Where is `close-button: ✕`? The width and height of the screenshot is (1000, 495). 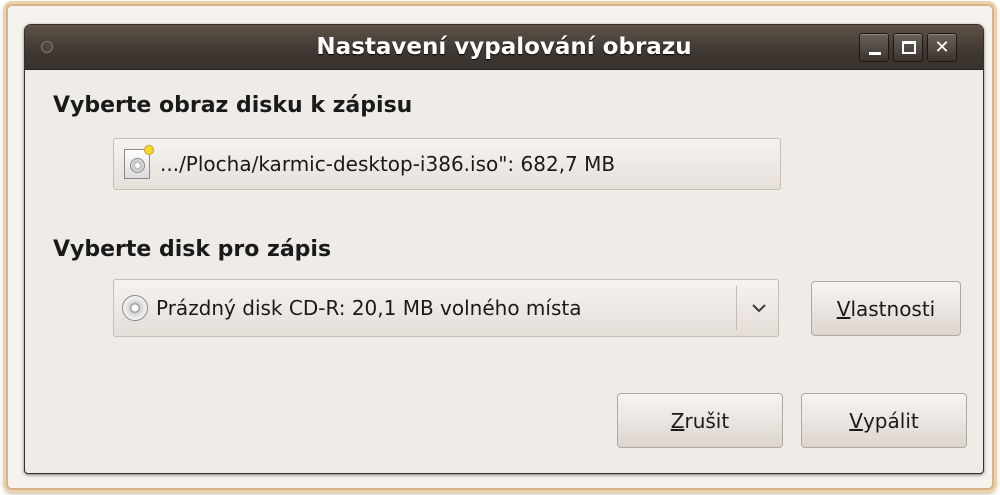
close-button: ✕ is located at coordinates (942, 47).